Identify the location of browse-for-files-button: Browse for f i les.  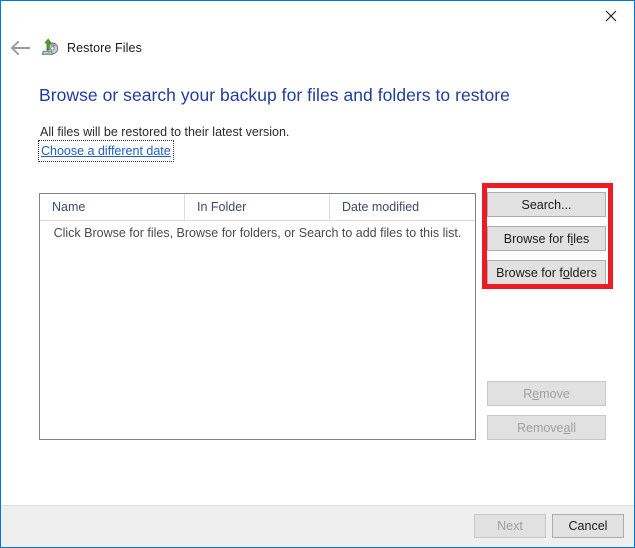
(546, 238).